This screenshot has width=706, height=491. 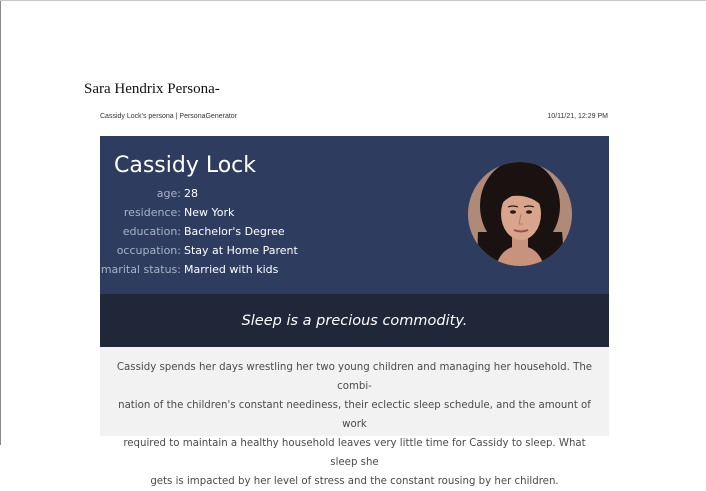 I want to click on persona-tagline: Sleep is a precious commodity., so click(x=354, y=320).